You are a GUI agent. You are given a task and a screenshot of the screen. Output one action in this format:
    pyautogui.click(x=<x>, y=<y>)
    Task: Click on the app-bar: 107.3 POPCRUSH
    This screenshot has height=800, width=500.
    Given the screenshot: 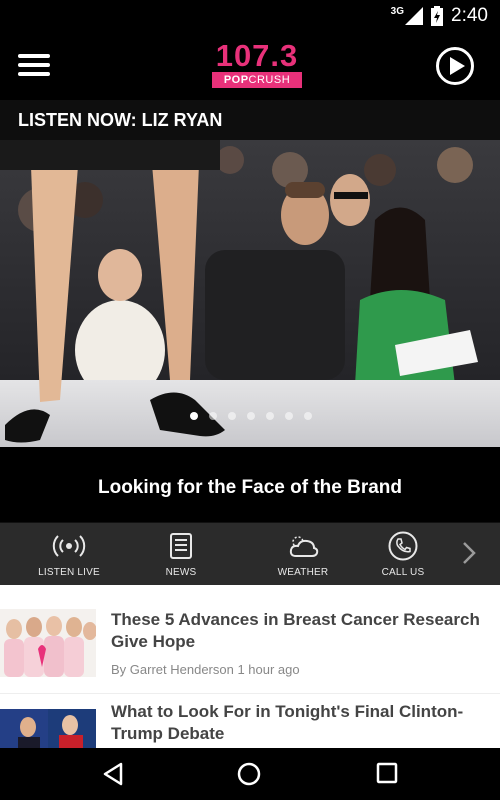 What is the action you would take?
    pyautogui.click(x=250, y=66)
    